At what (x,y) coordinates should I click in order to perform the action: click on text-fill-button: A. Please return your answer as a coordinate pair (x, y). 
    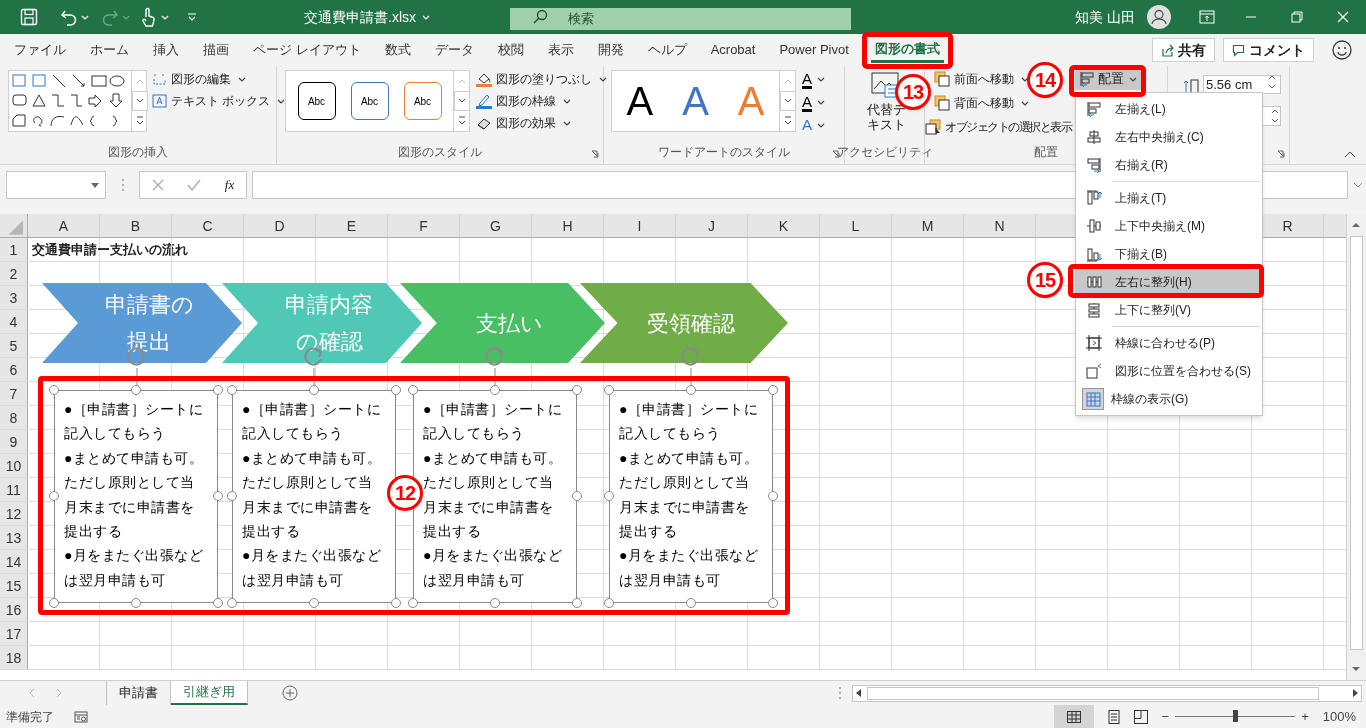
    Looking at the image, I should click on (813, 79).